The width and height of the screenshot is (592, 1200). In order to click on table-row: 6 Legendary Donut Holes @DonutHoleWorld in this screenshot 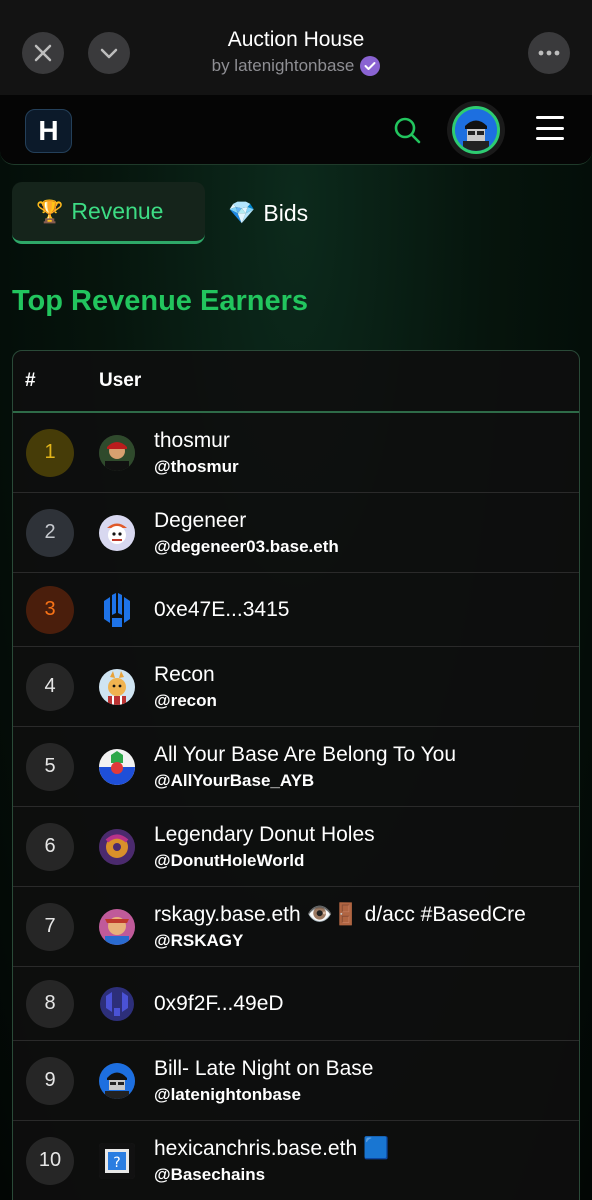, I will do `click(296, 847)`.